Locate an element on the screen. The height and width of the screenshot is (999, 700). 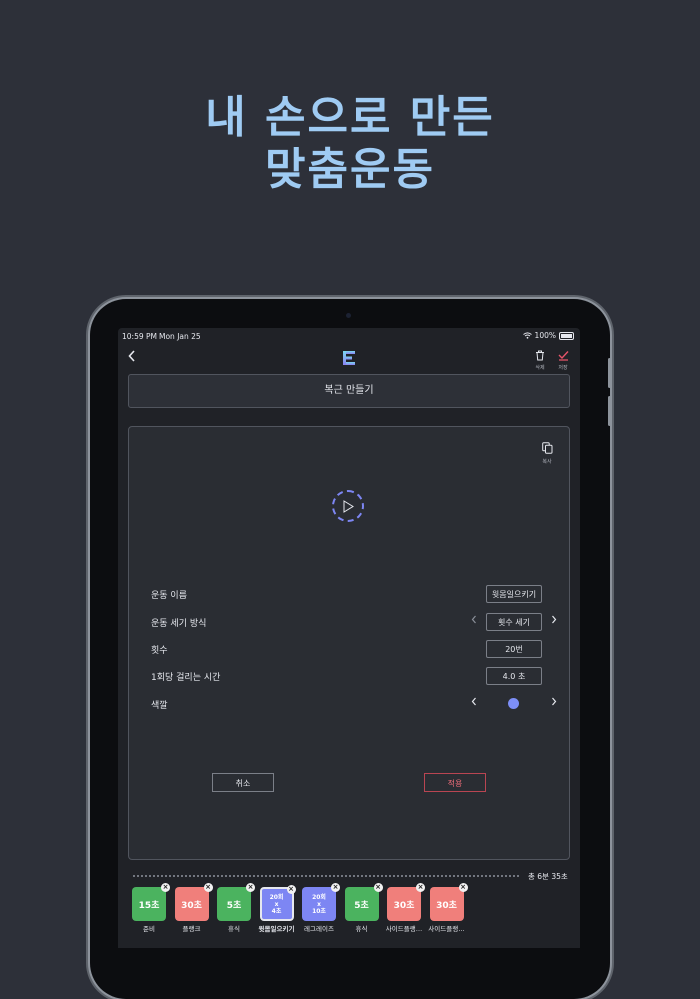
apply-button: 적용 is located at coordinates (455, 782).